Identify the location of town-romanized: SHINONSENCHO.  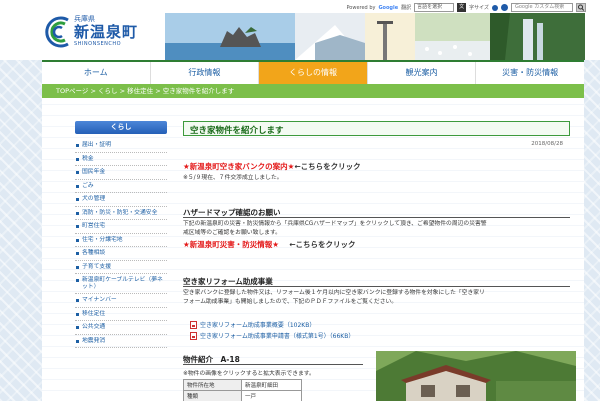
(98, 44).